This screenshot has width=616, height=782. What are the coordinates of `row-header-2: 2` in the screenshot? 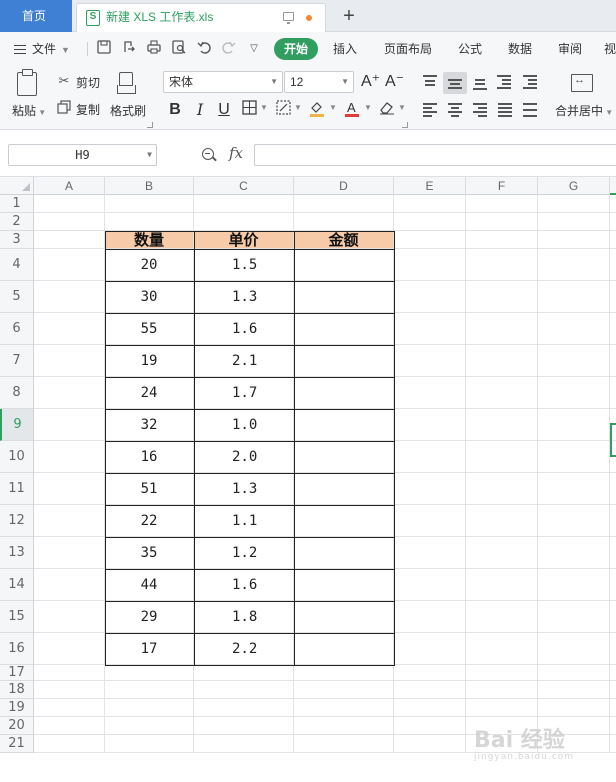 It's located at (17, 222).